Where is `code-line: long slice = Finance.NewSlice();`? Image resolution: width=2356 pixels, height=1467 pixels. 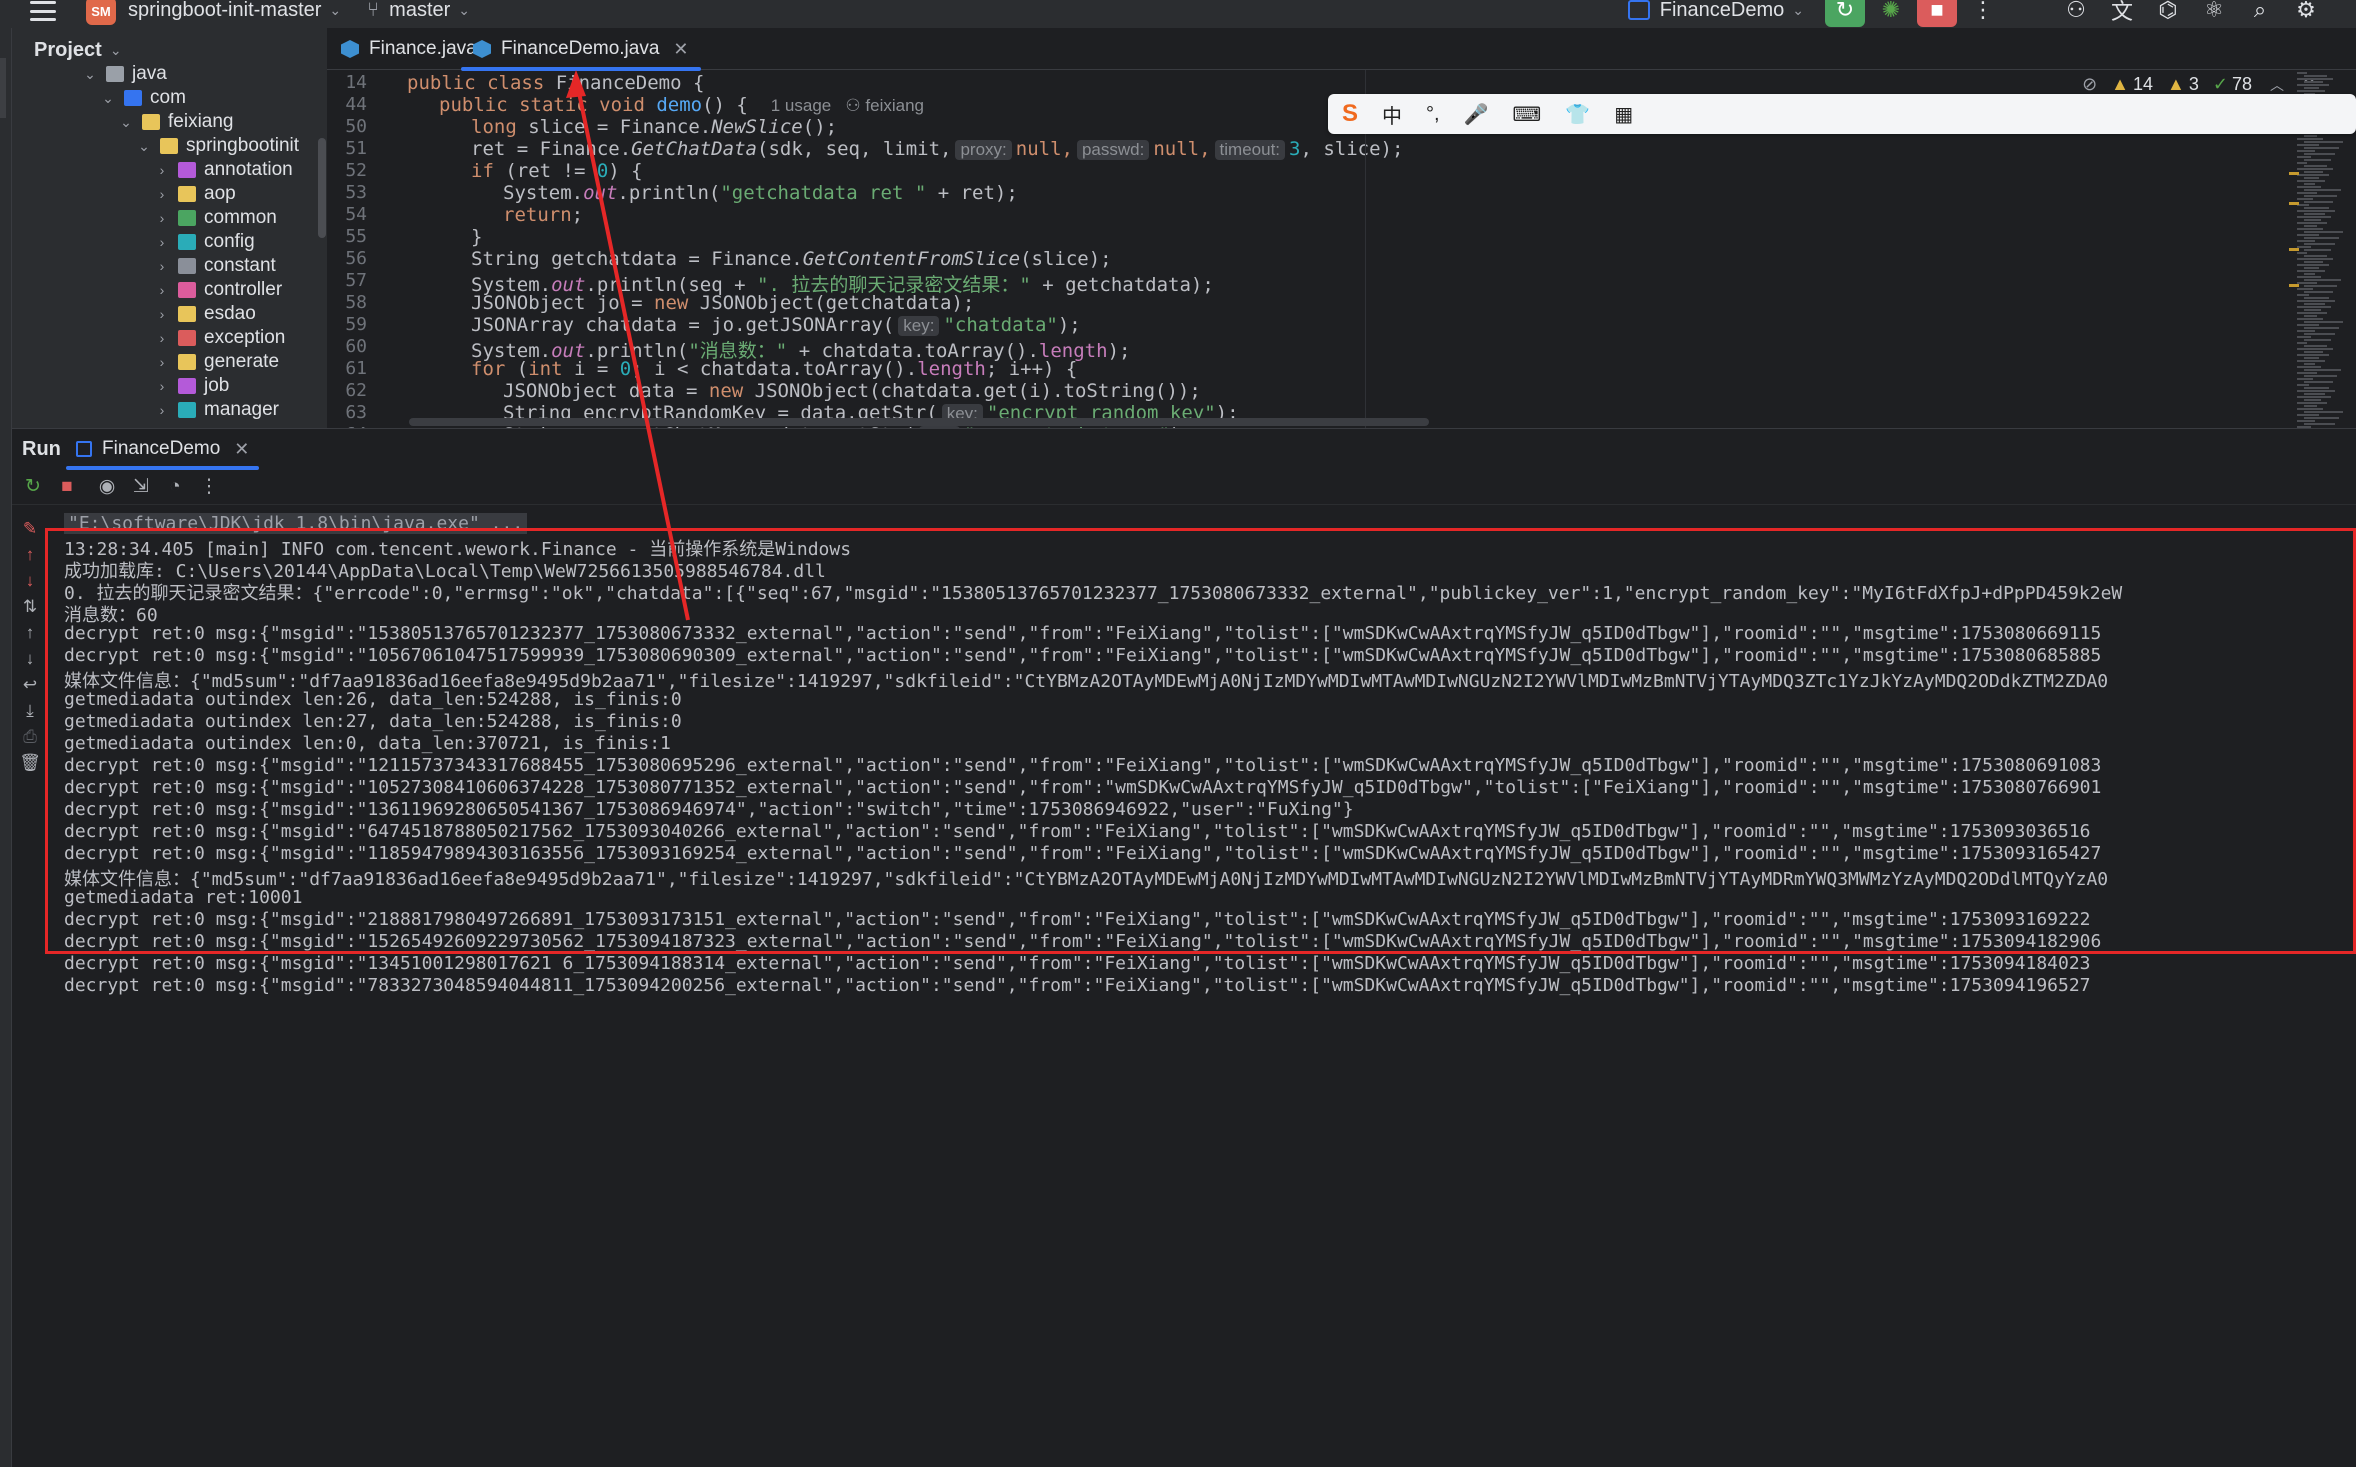 code-line: long slice = Finance.NewSlice(); is located at coordinates (654, 127).